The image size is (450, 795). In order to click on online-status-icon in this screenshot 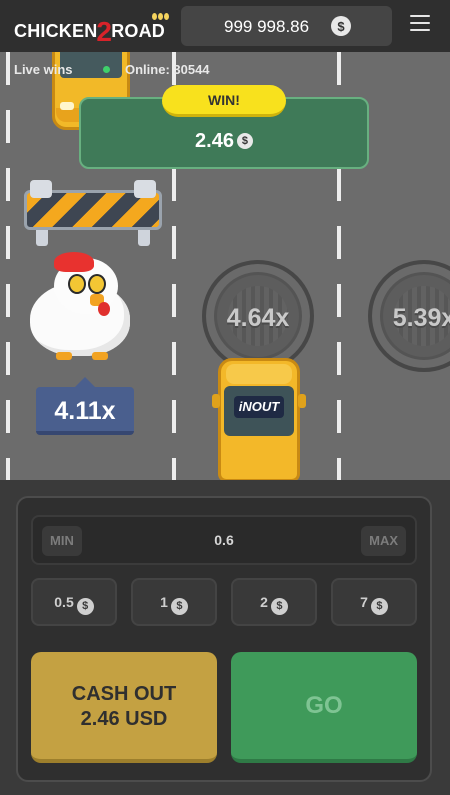, I will do `click(106, 69)`.